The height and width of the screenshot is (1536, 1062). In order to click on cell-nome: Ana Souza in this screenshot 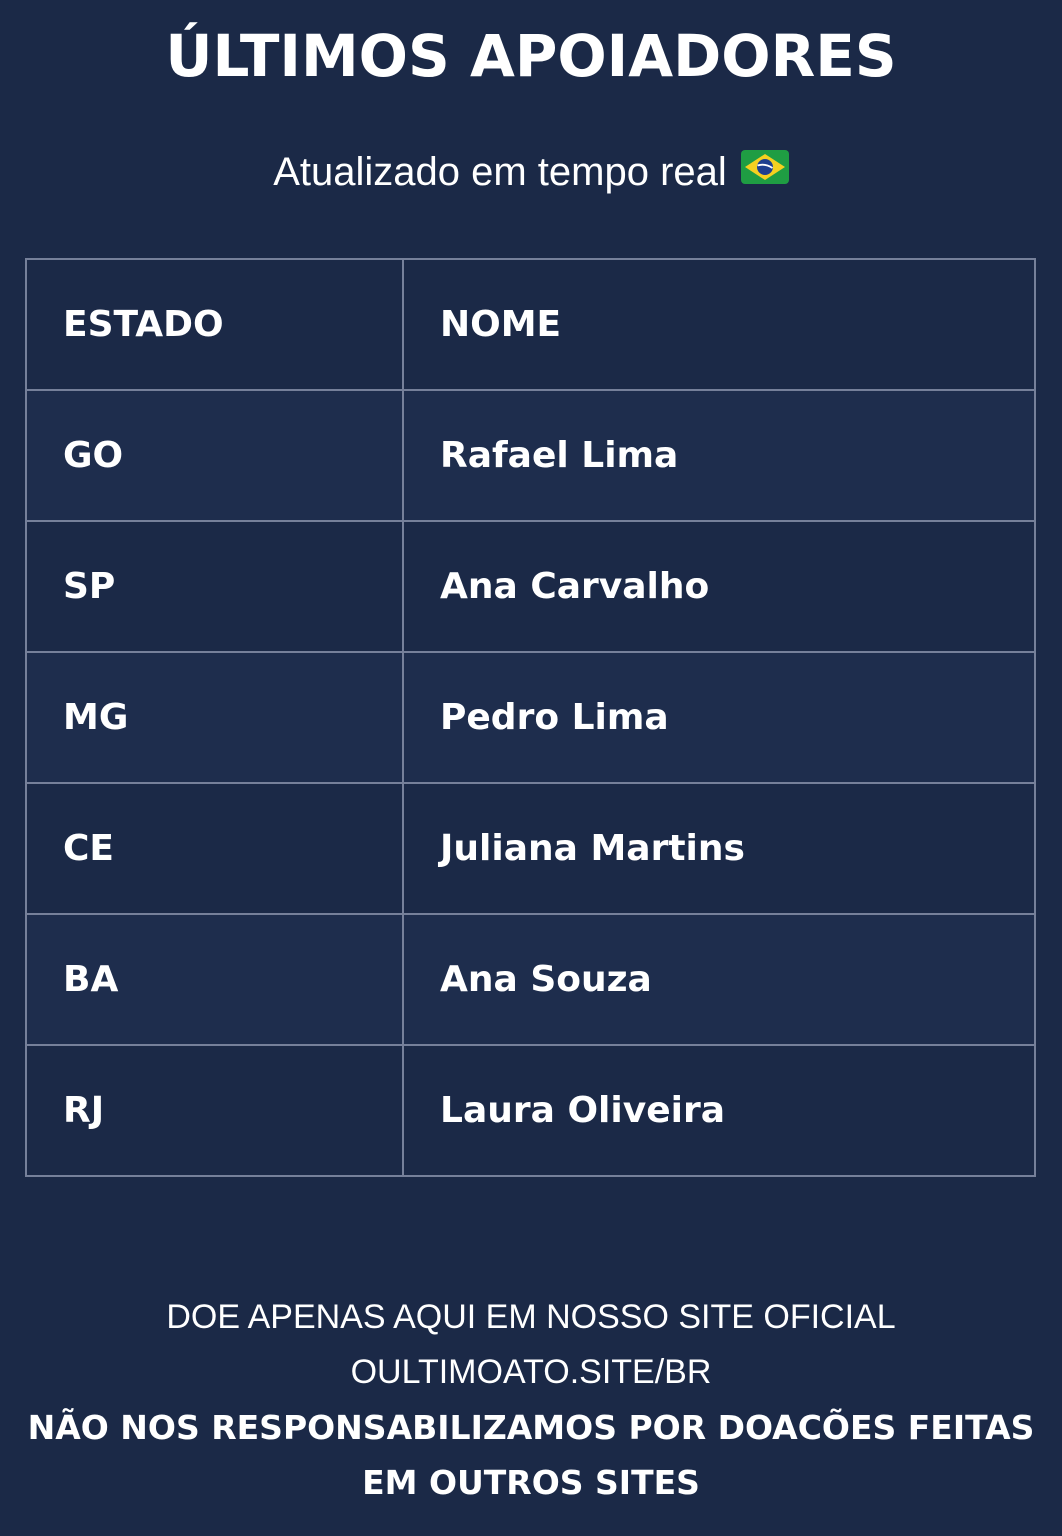, I will do `click(719, 979)`.